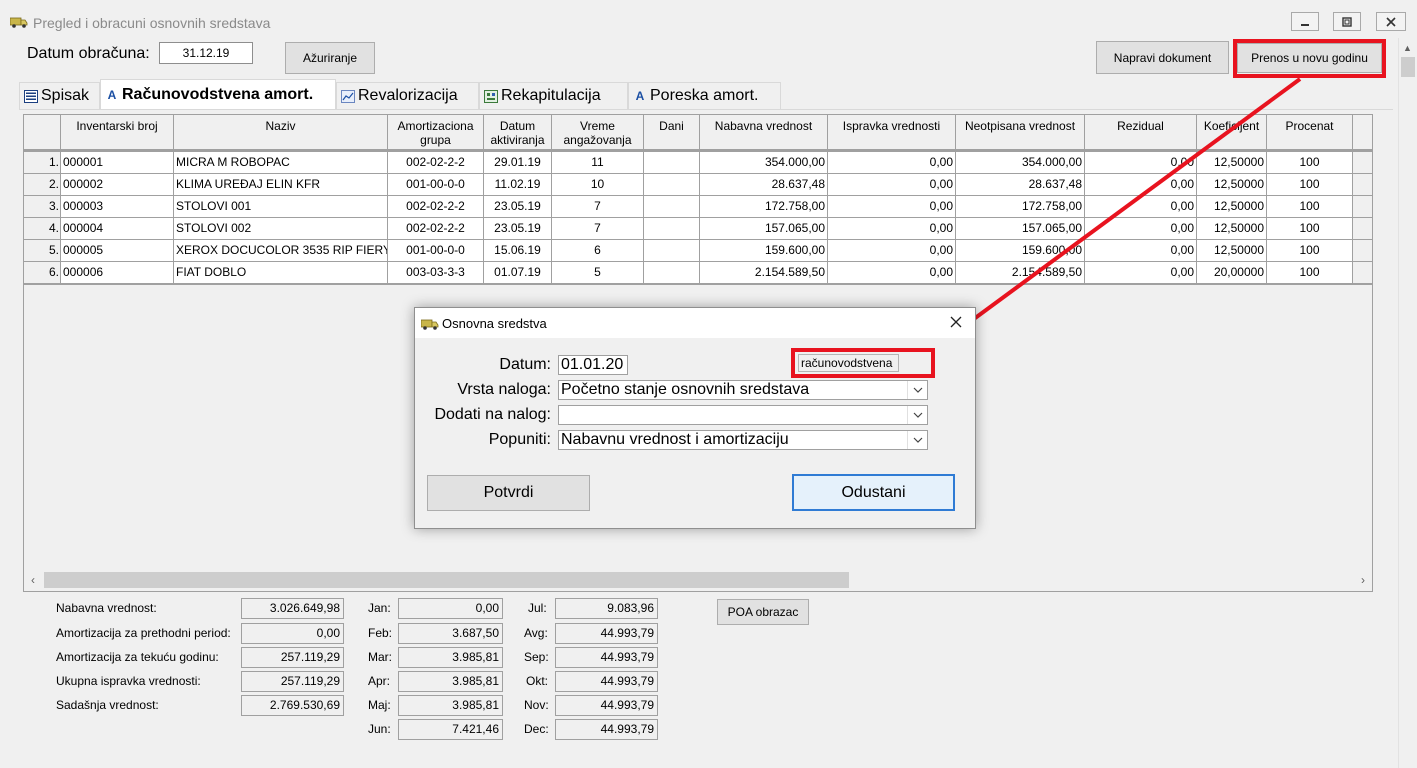 The width and height of the screenshot is (1417, 768). What do you see at coordinates (525, 364) in the screenshot?
I see `dialog-datum-label: Datum:` at bounding box center [525, 364].